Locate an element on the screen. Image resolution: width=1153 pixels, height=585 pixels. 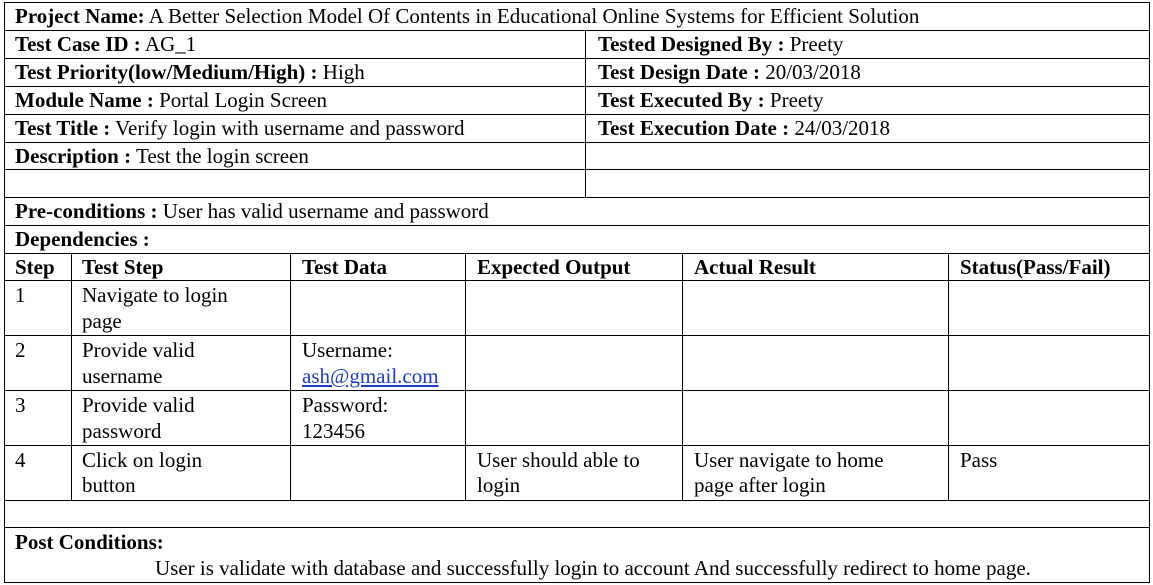
table-row-step-number: 2 is located at coordinates (20, 350).